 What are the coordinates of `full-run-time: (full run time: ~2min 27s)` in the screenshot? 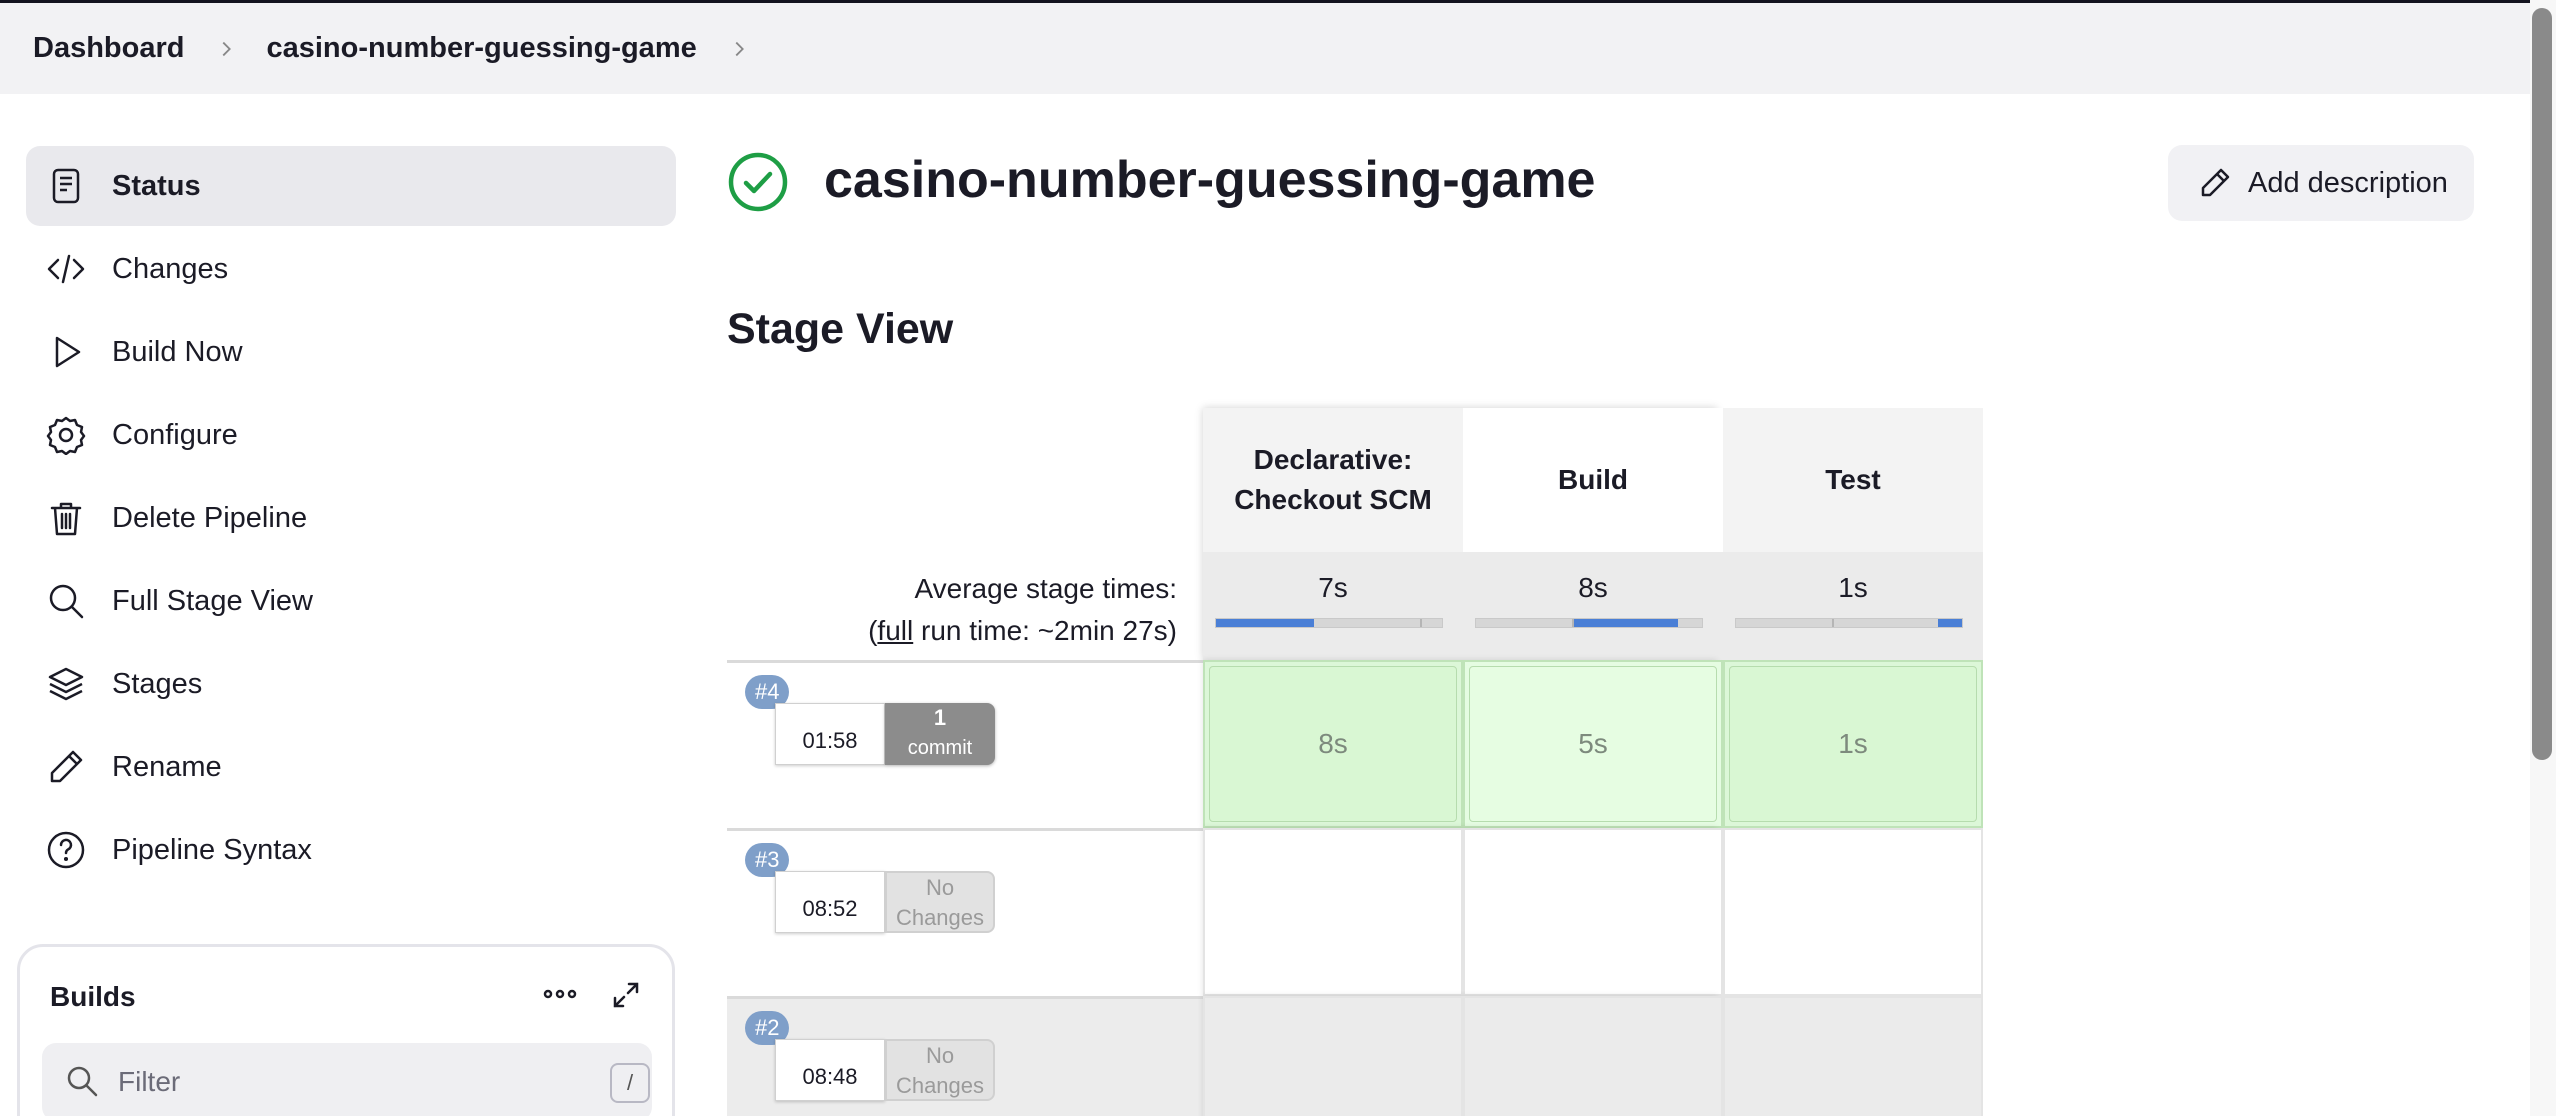 It's located at (952, 631).